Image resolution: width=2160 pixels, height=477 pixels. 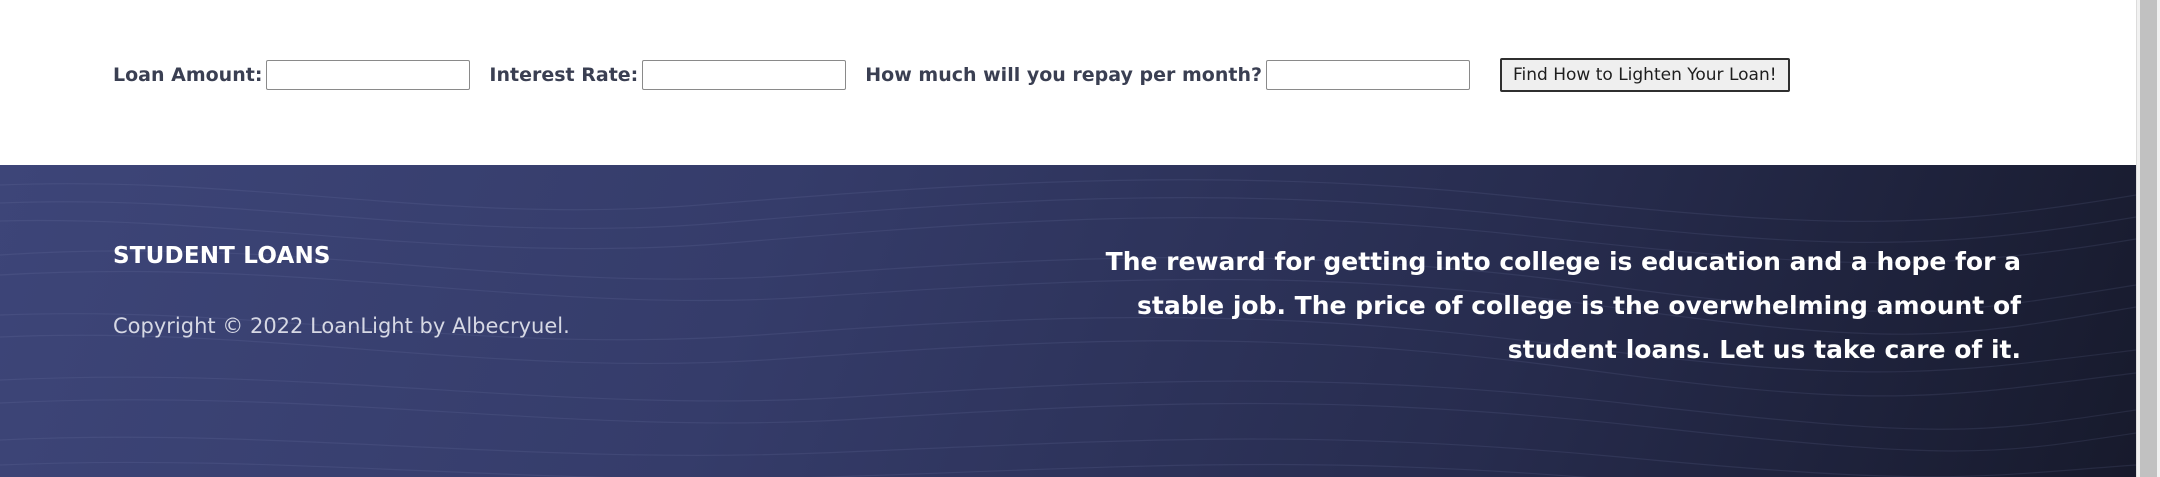 I want to click on interest-rate-input, so click(x=744, y=75).